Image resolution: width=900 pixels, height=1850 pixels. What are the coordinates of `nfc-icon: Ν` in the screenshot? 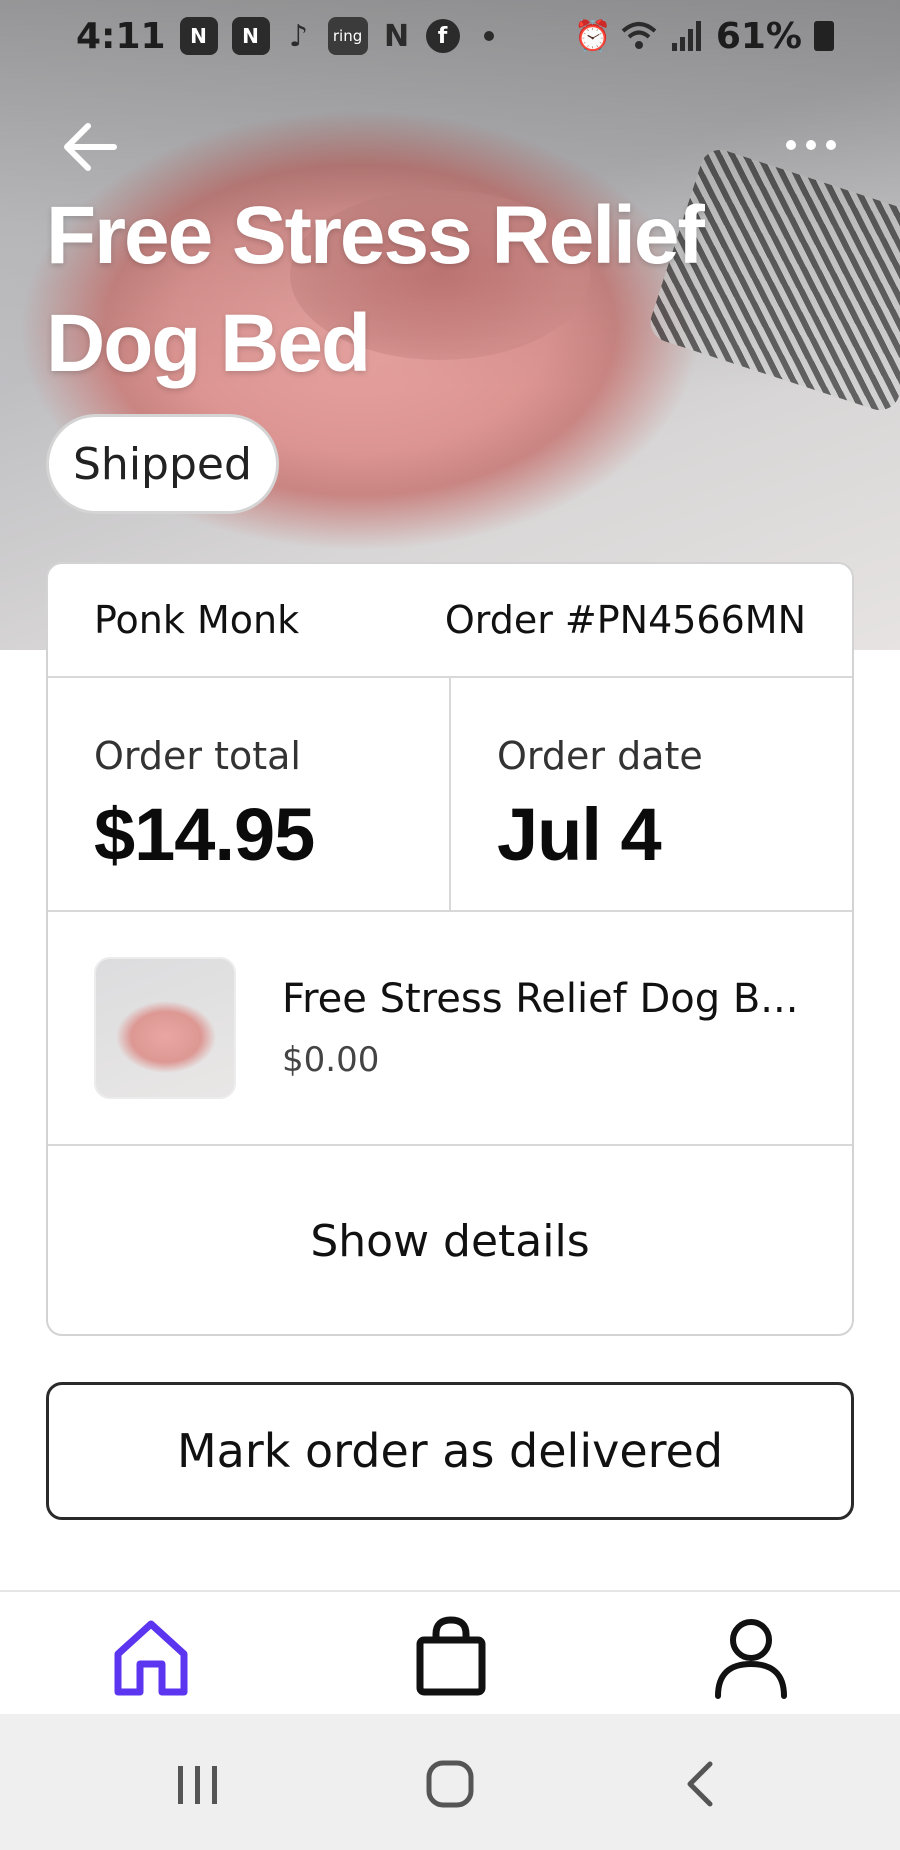 It's located at (396, 36).